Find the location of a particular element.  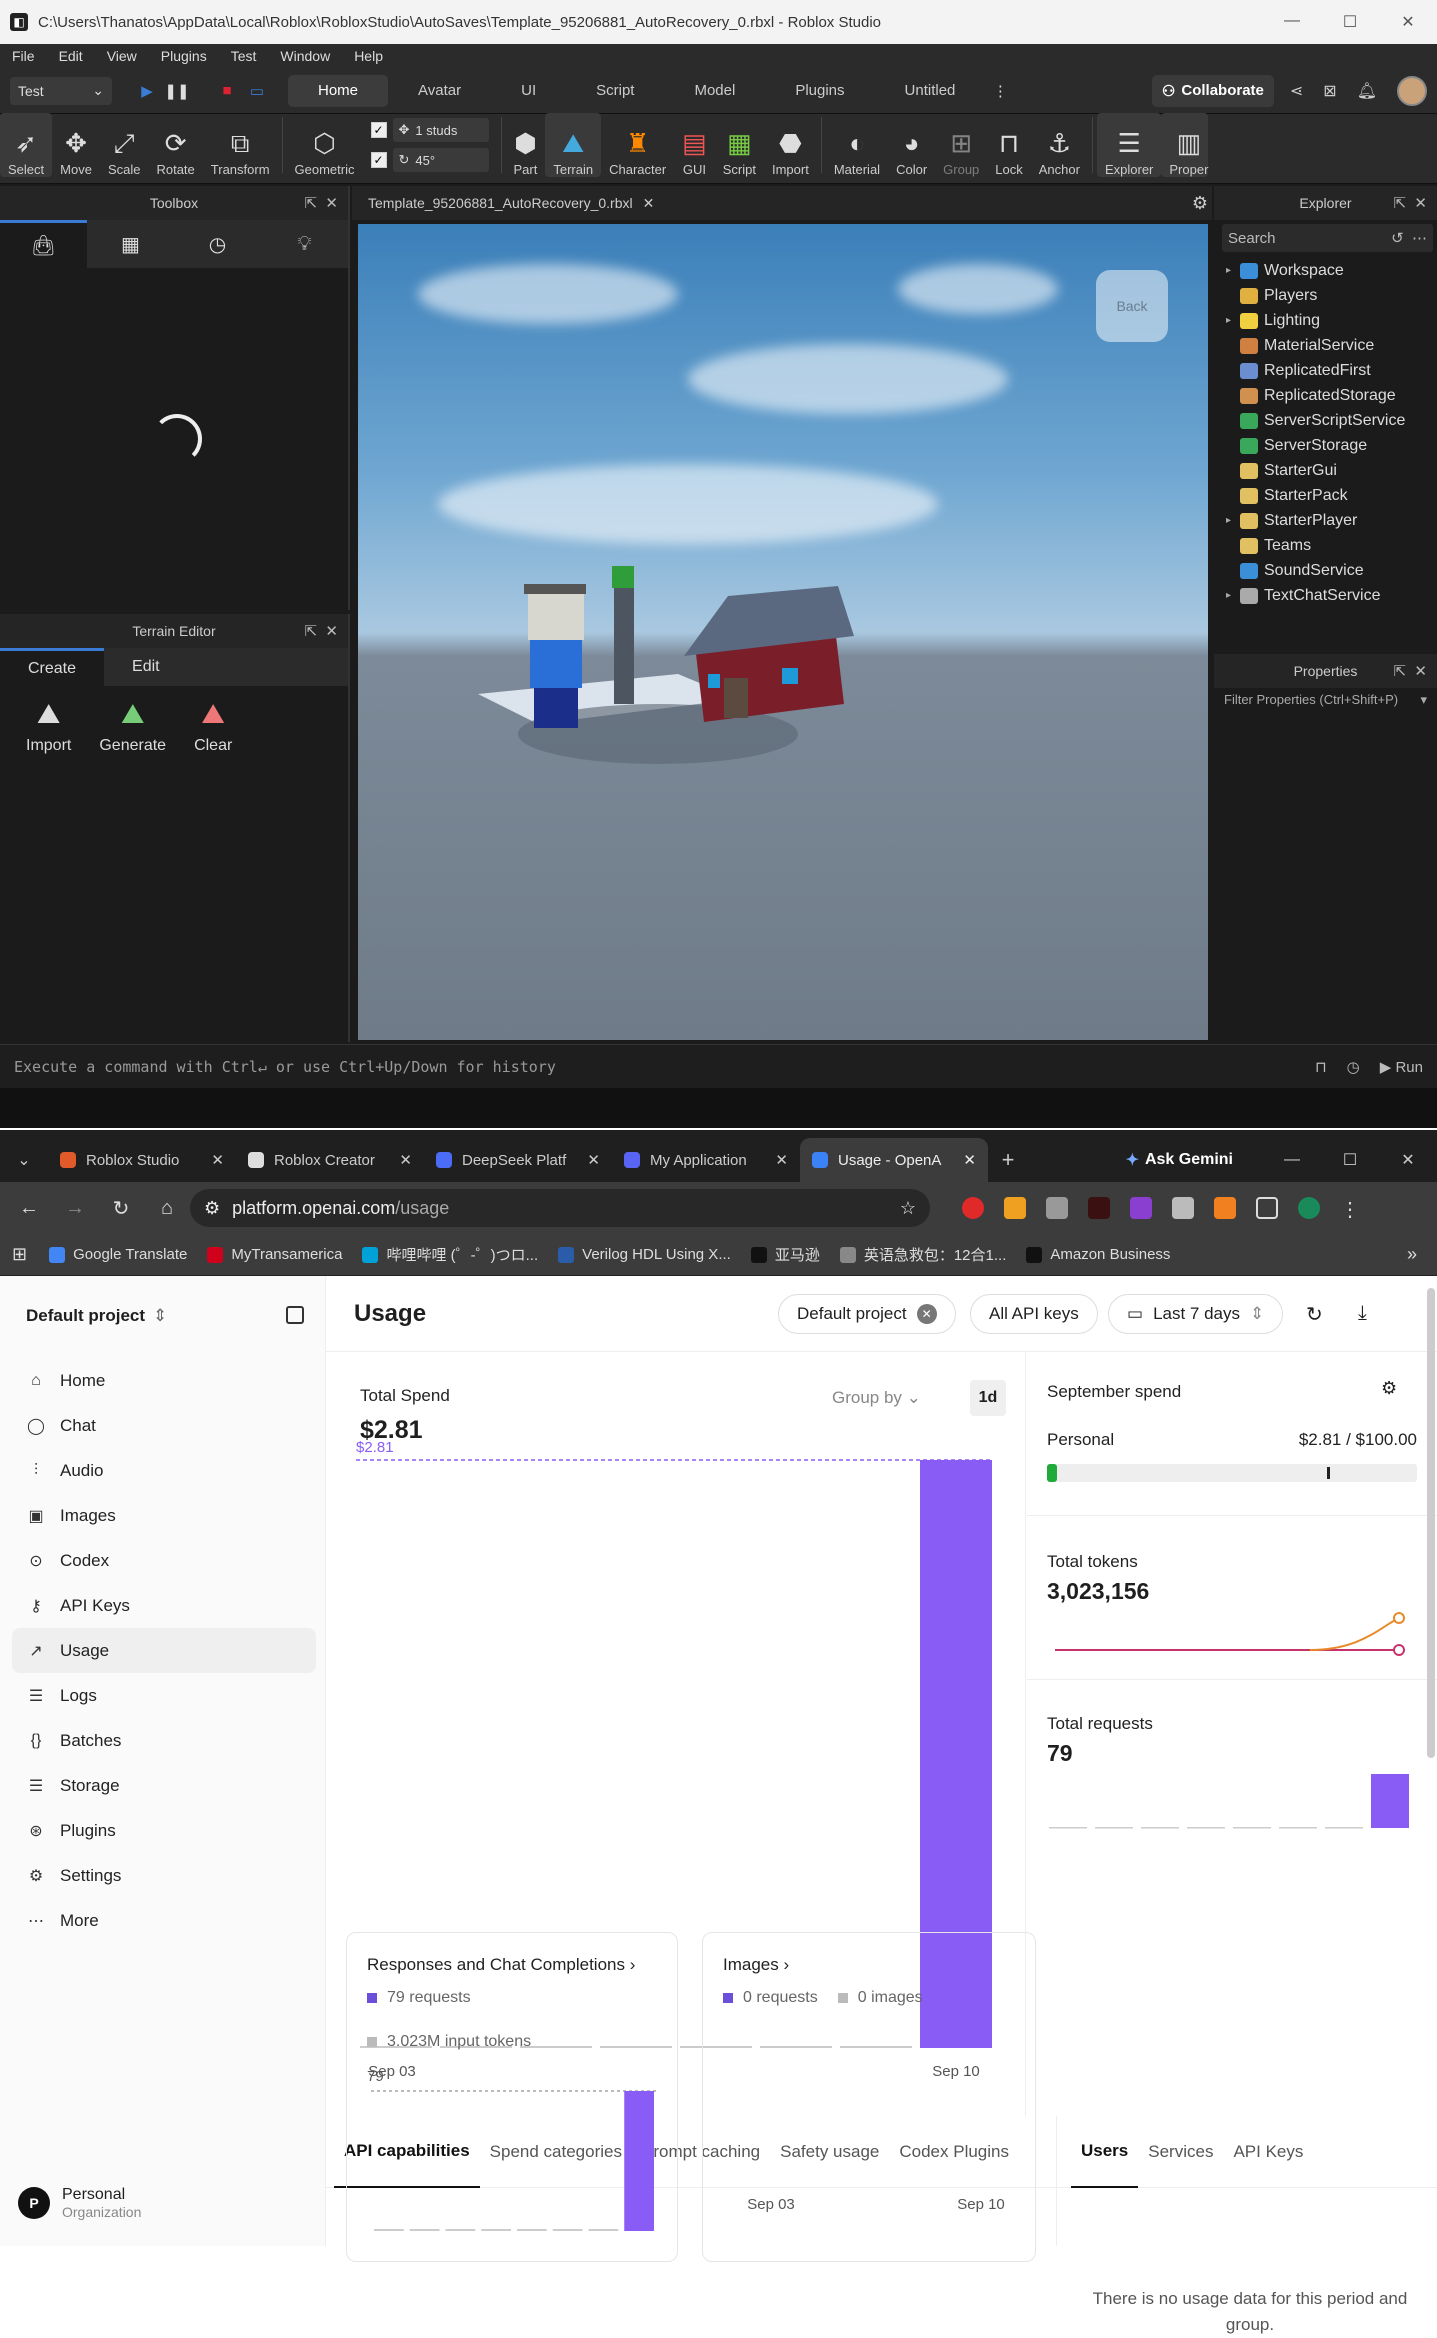

terrain-import-button: ⛰ Import is located at coordinates (48, 726).